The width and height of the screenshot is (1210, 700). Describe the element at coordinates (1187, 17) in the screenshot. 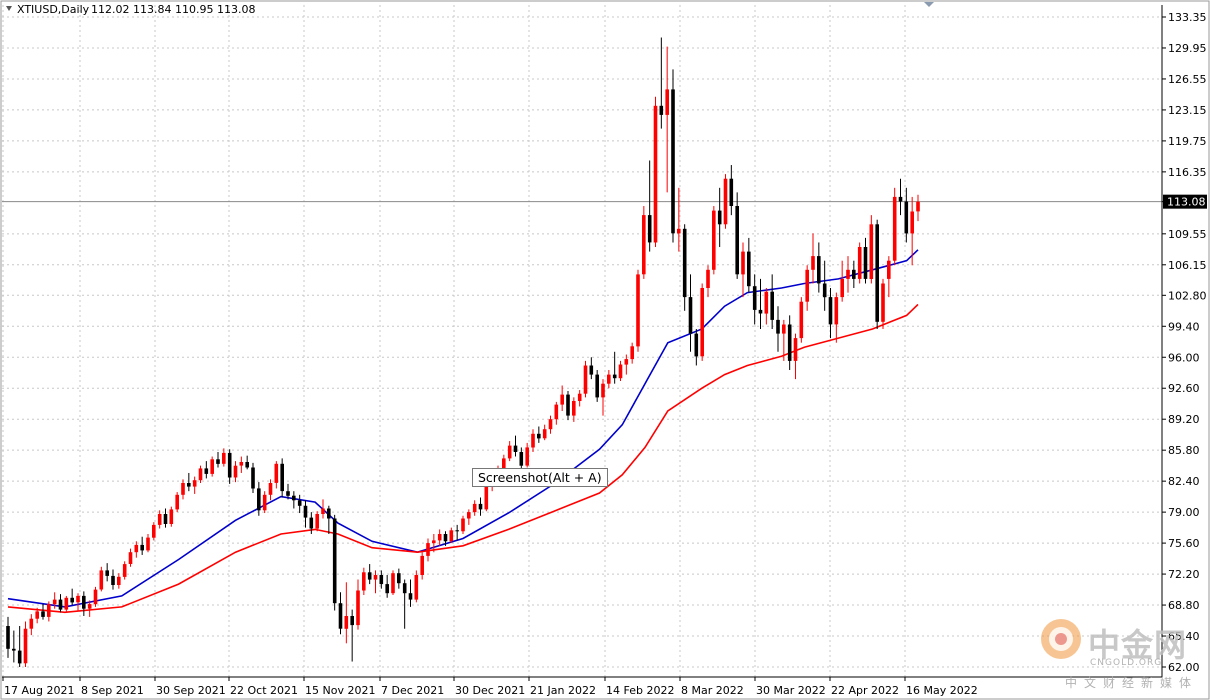

I see `y-tick-label: 133.35` at that location.